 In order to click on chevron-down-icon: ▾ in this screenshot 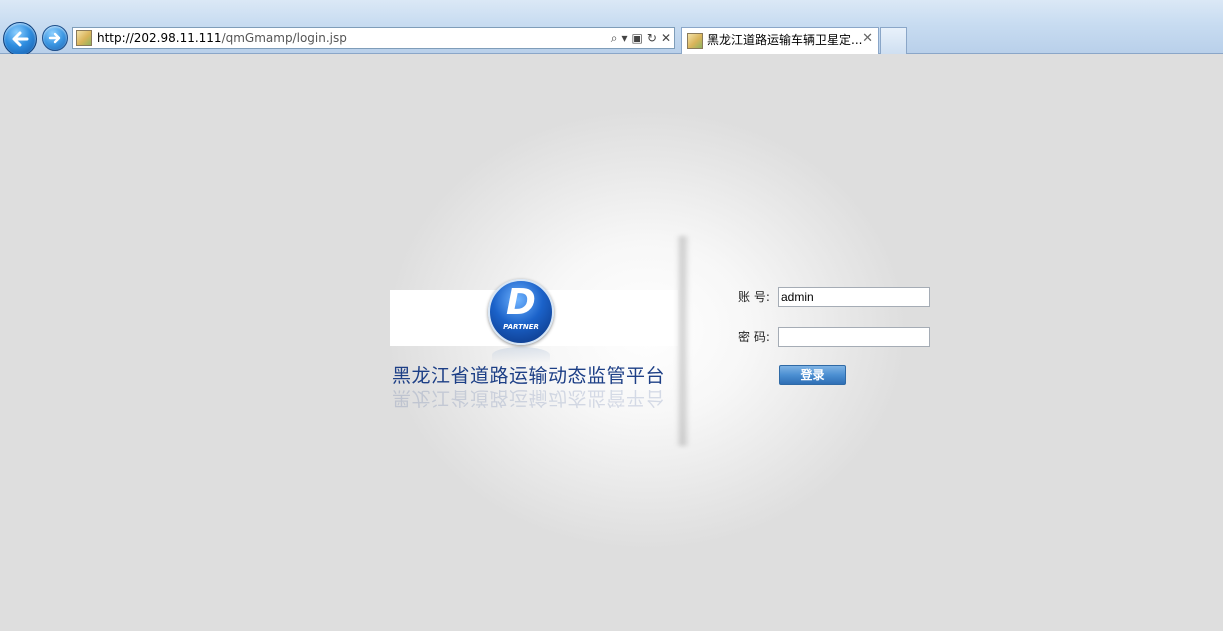, I will do `click(625, 38)`.